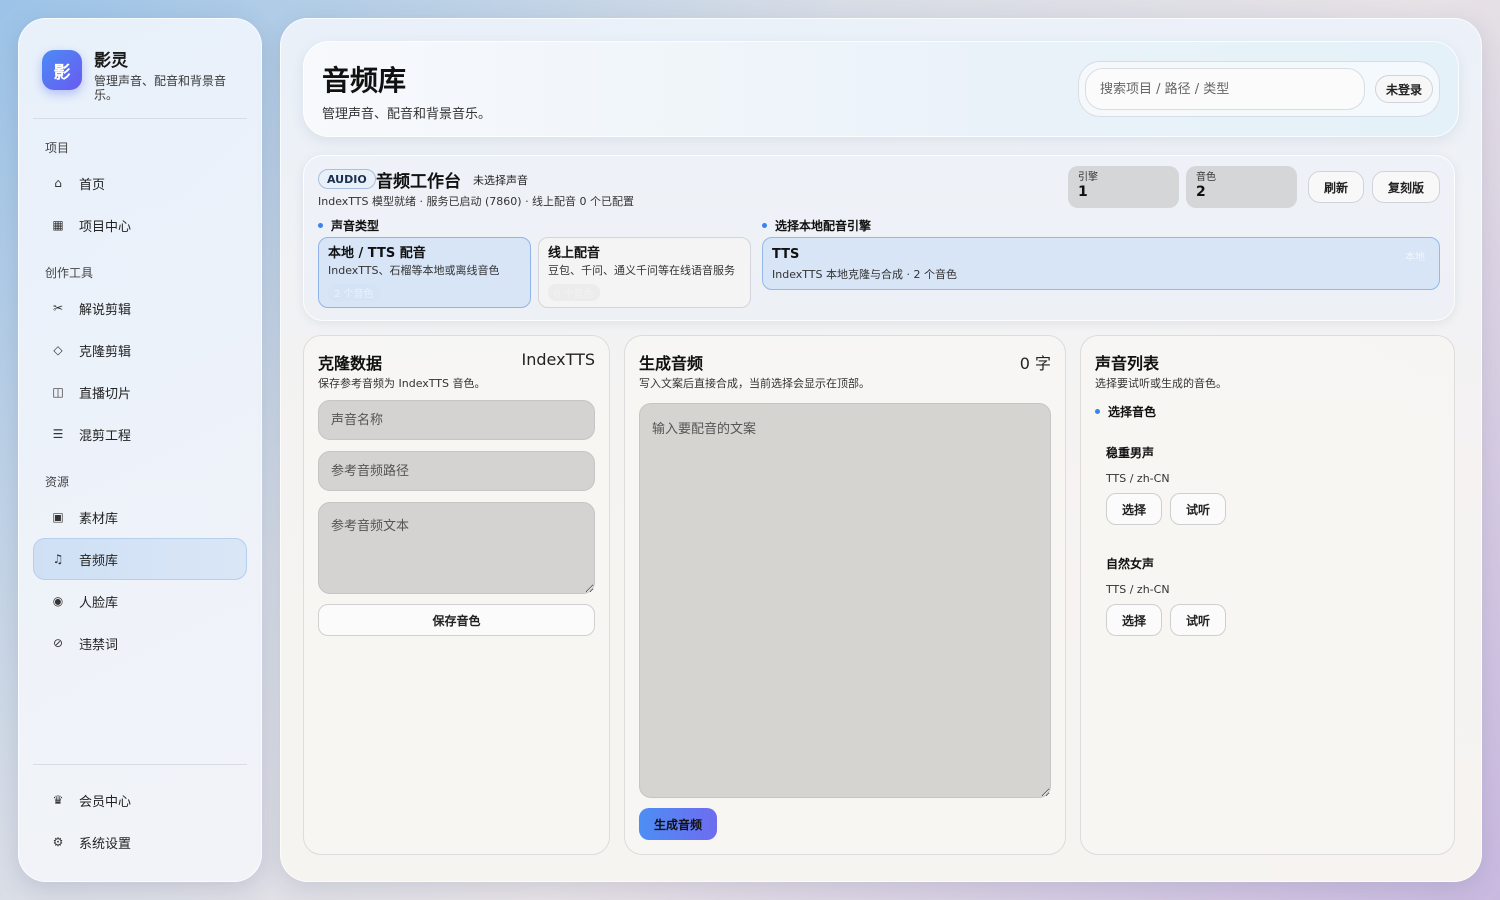  I want to click on page-title: 音频库, so click(364, 80).